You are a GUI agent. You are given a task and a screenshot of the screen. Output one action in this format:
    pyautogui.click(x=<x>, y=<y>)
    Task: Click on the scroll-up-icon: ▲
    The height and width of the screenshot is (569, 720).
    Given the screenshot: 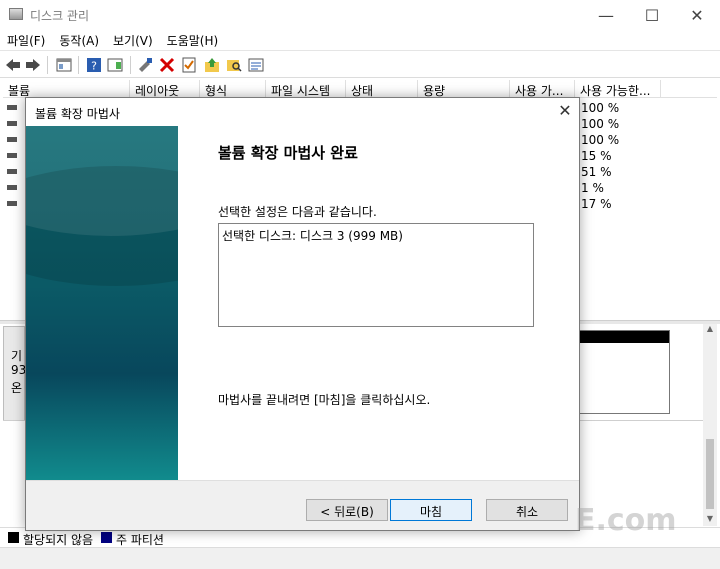 What is the action you would take?
    pyautogui.click(x=710, y=330)
    